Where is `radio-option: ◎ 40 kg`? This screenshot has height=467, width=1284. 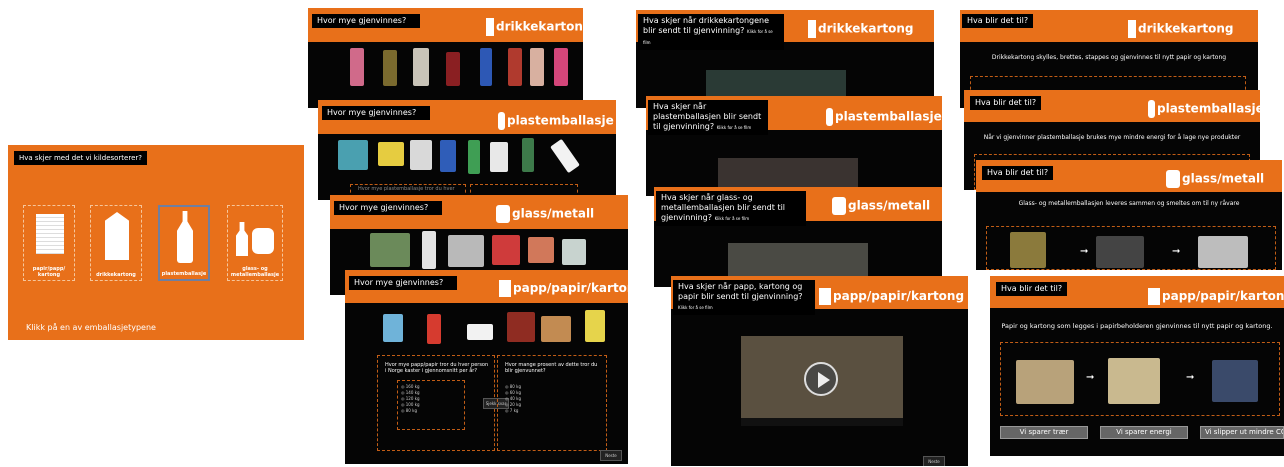 radio-option: ◎ 40 kg is located at coordinates (513, 398).